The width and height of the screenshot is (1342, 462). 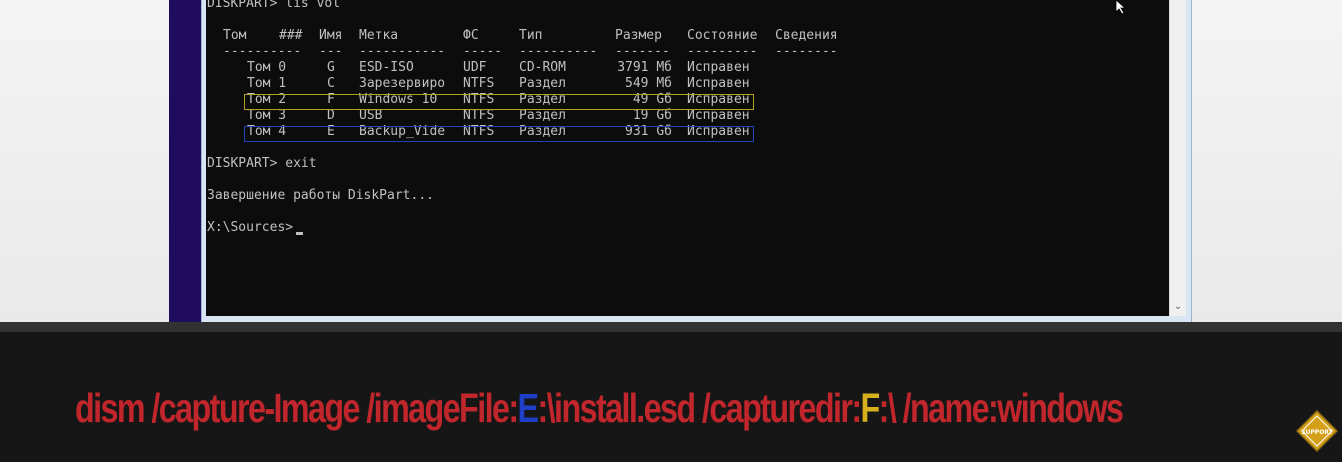 What do you see at coordinates (235, 35) in the screenshot?
I see `header-tom: Том` at bounding box center [235, 35].